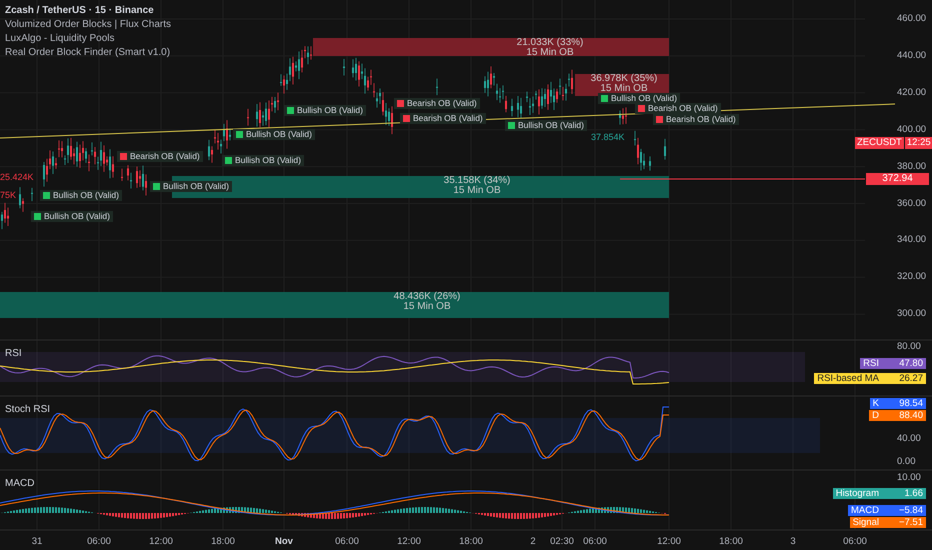  What do you see at coordinates (904, 403) in the screenshot?
I see `indicator-value-tag: 98.54` at bounding box center [904, 403].